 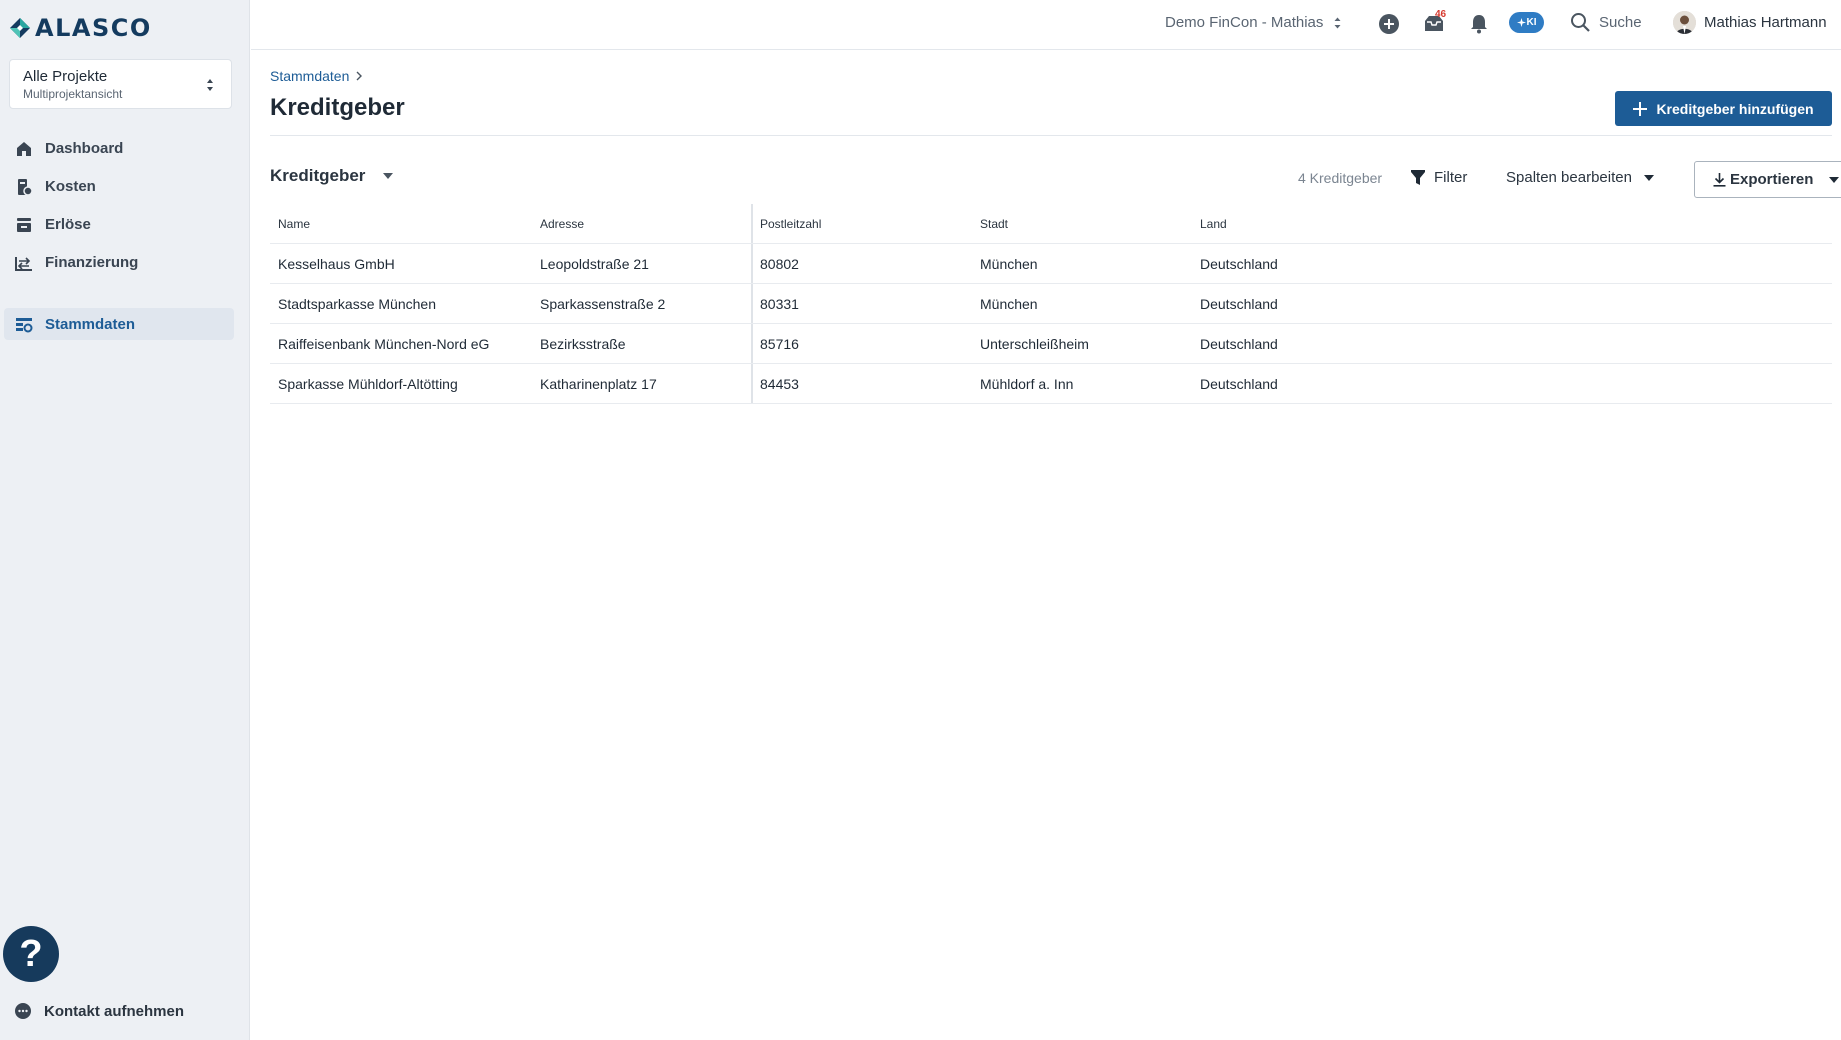 I want to click on tenant-label: Demo FinCon - Mathias, so click(x=1244, y=22).